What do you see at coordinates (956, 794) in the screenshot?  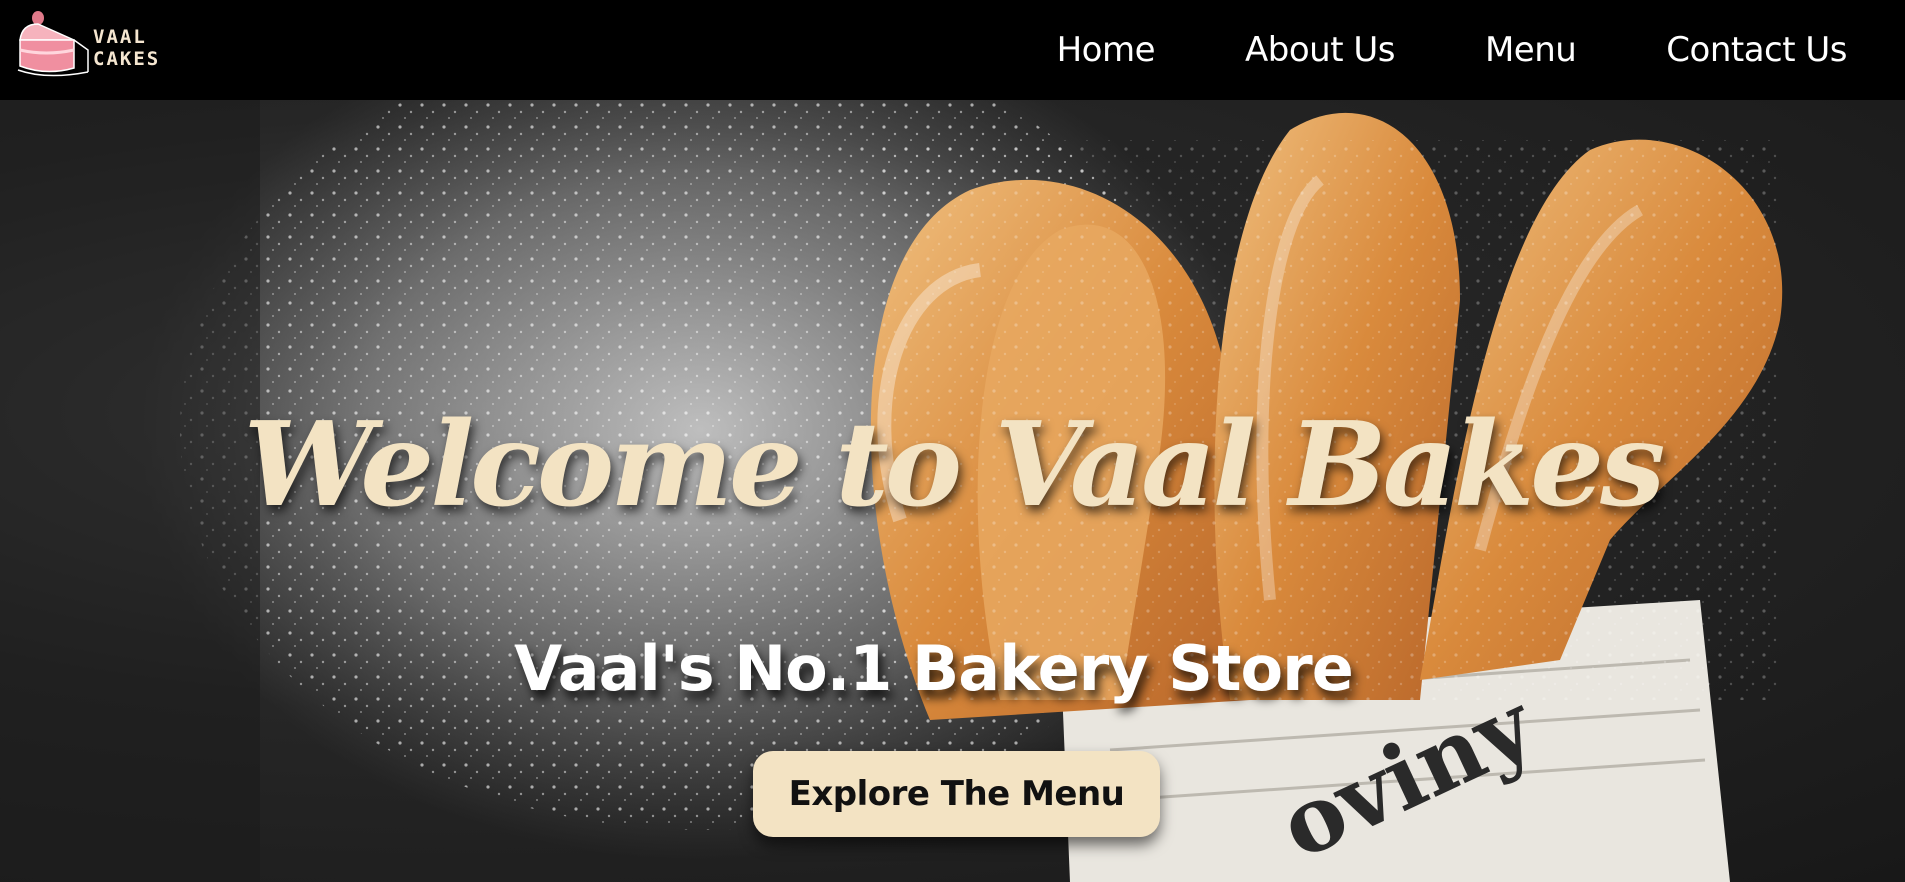 I see `explore-menu-button: Explore The Menu` at bounding box center [956, 794].